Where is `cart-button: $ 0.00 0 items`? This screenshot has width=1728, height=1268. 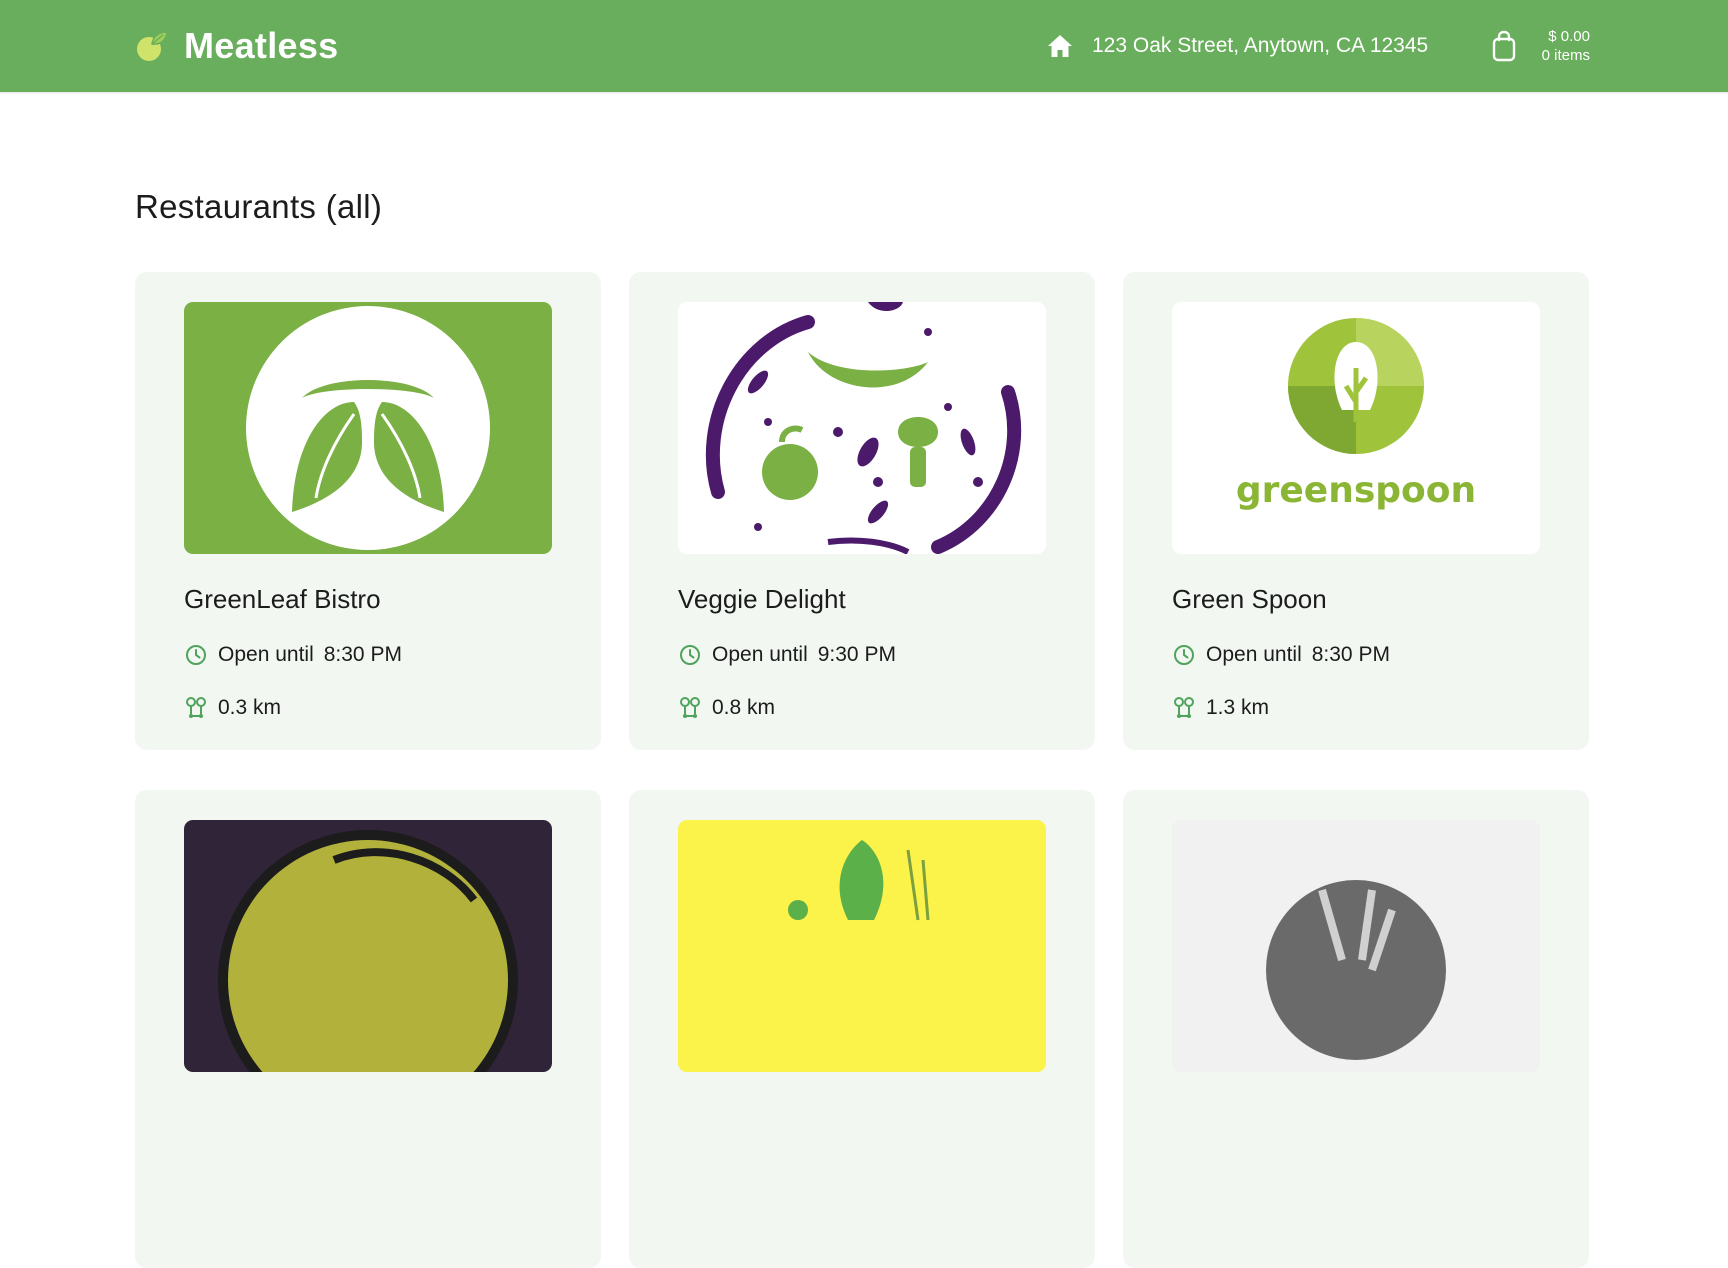
cart-button: $ 0.00 0 items is located at coordinates (1540, 46).